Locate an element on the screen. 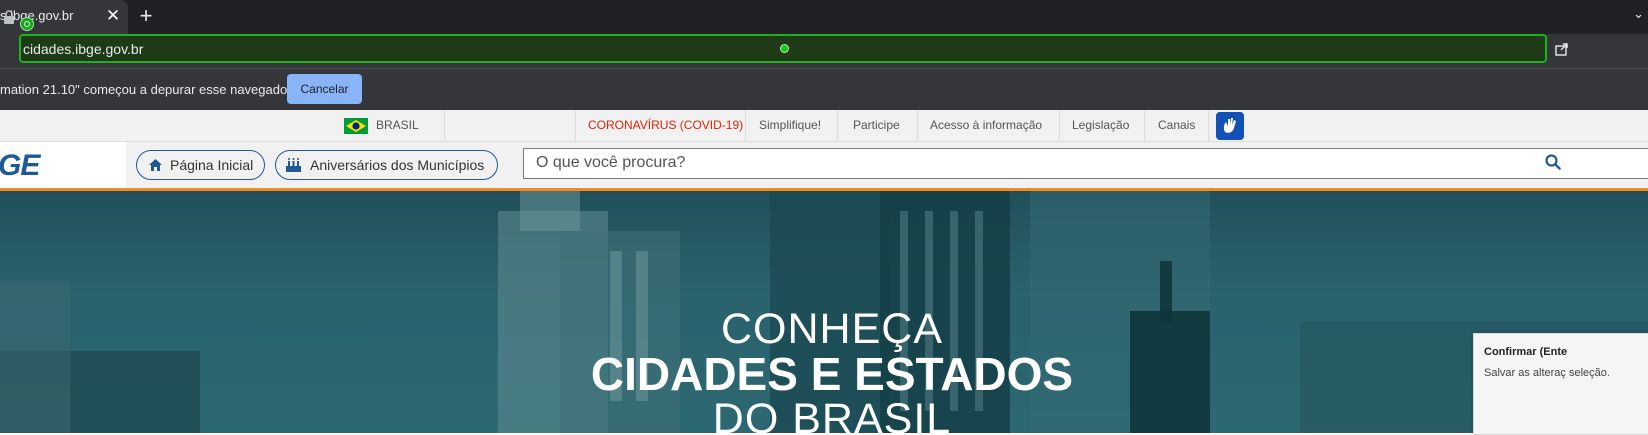  confirm-title: Confirmar (Ente is located at coordinates (1526, 352).